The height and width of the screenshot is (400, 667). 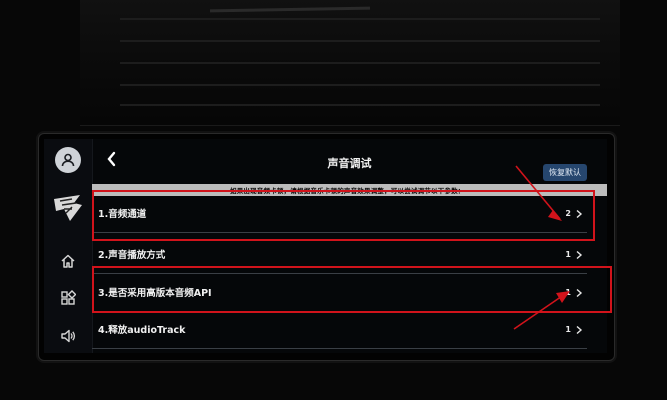 What do you see at coordinates (132, 255) in the screenshot?
I see `setting-label: 2.声音播放方式` at bounding box center [132, 255].